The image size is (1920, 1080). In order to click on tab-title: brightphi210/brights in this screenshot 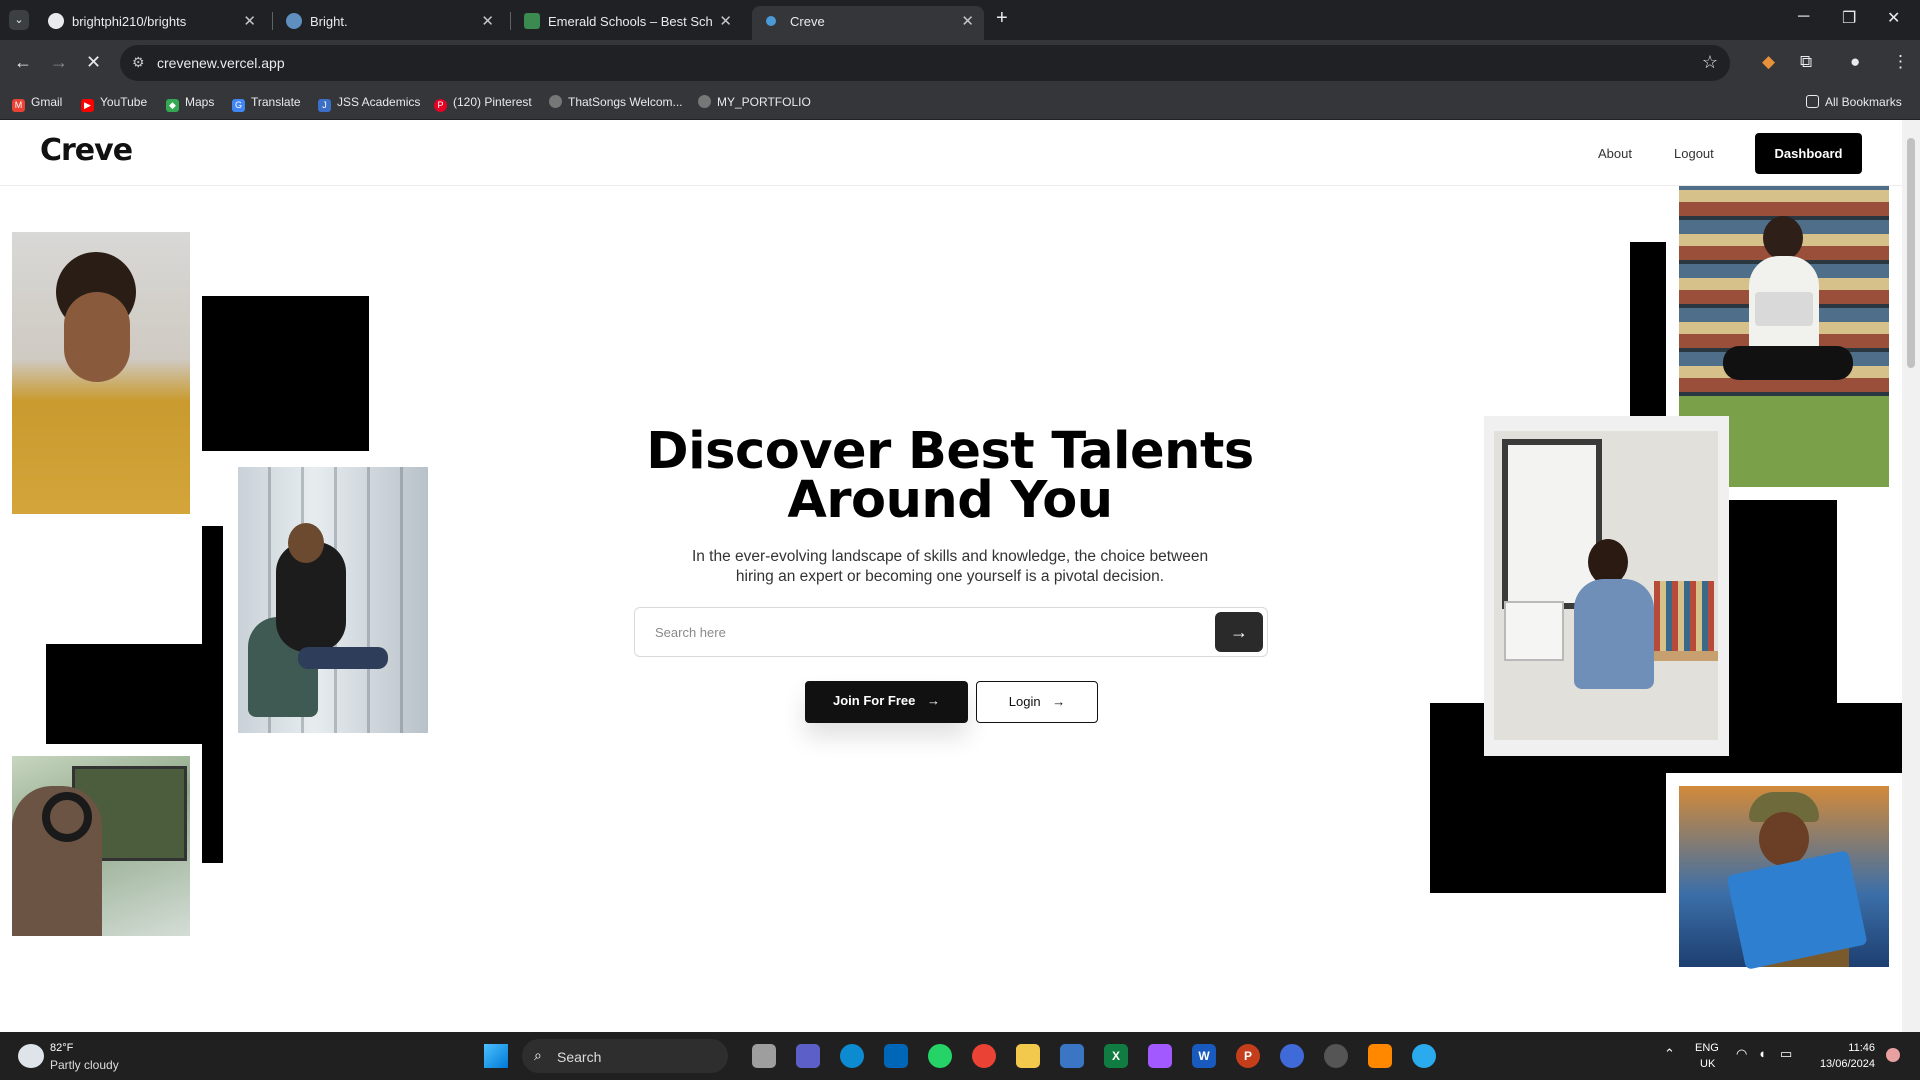, I will do `click(129, 21)`.